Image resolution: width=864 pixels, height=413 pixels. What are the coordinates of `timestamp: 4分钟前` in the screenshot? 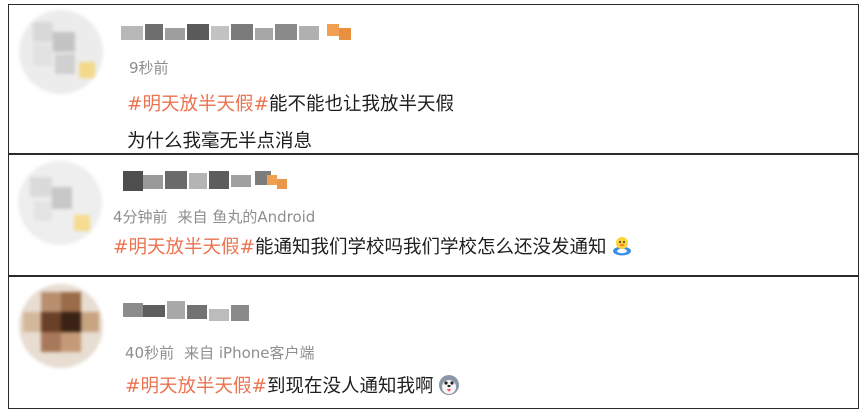 It's located at (140, 217).